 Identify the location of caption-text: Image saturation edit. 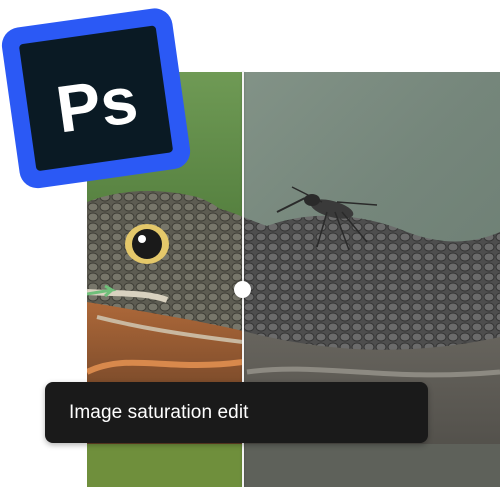
(159, 412).